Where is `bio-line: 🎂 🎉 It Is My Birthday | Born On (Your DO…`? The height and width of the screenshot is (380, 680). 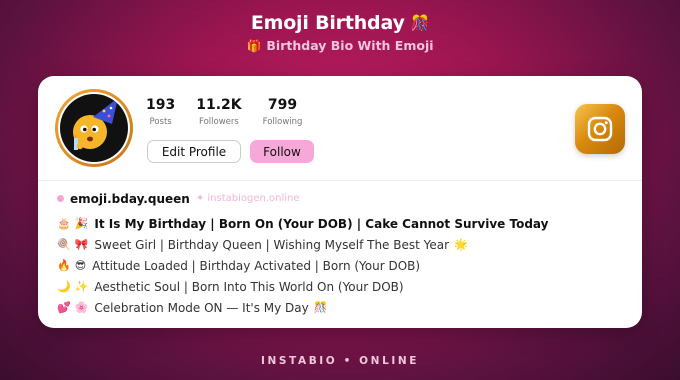
bio-line: 🎂 🎉 It Is My Birthday | Born On (Your DO… is located at coordinates (342, 223).